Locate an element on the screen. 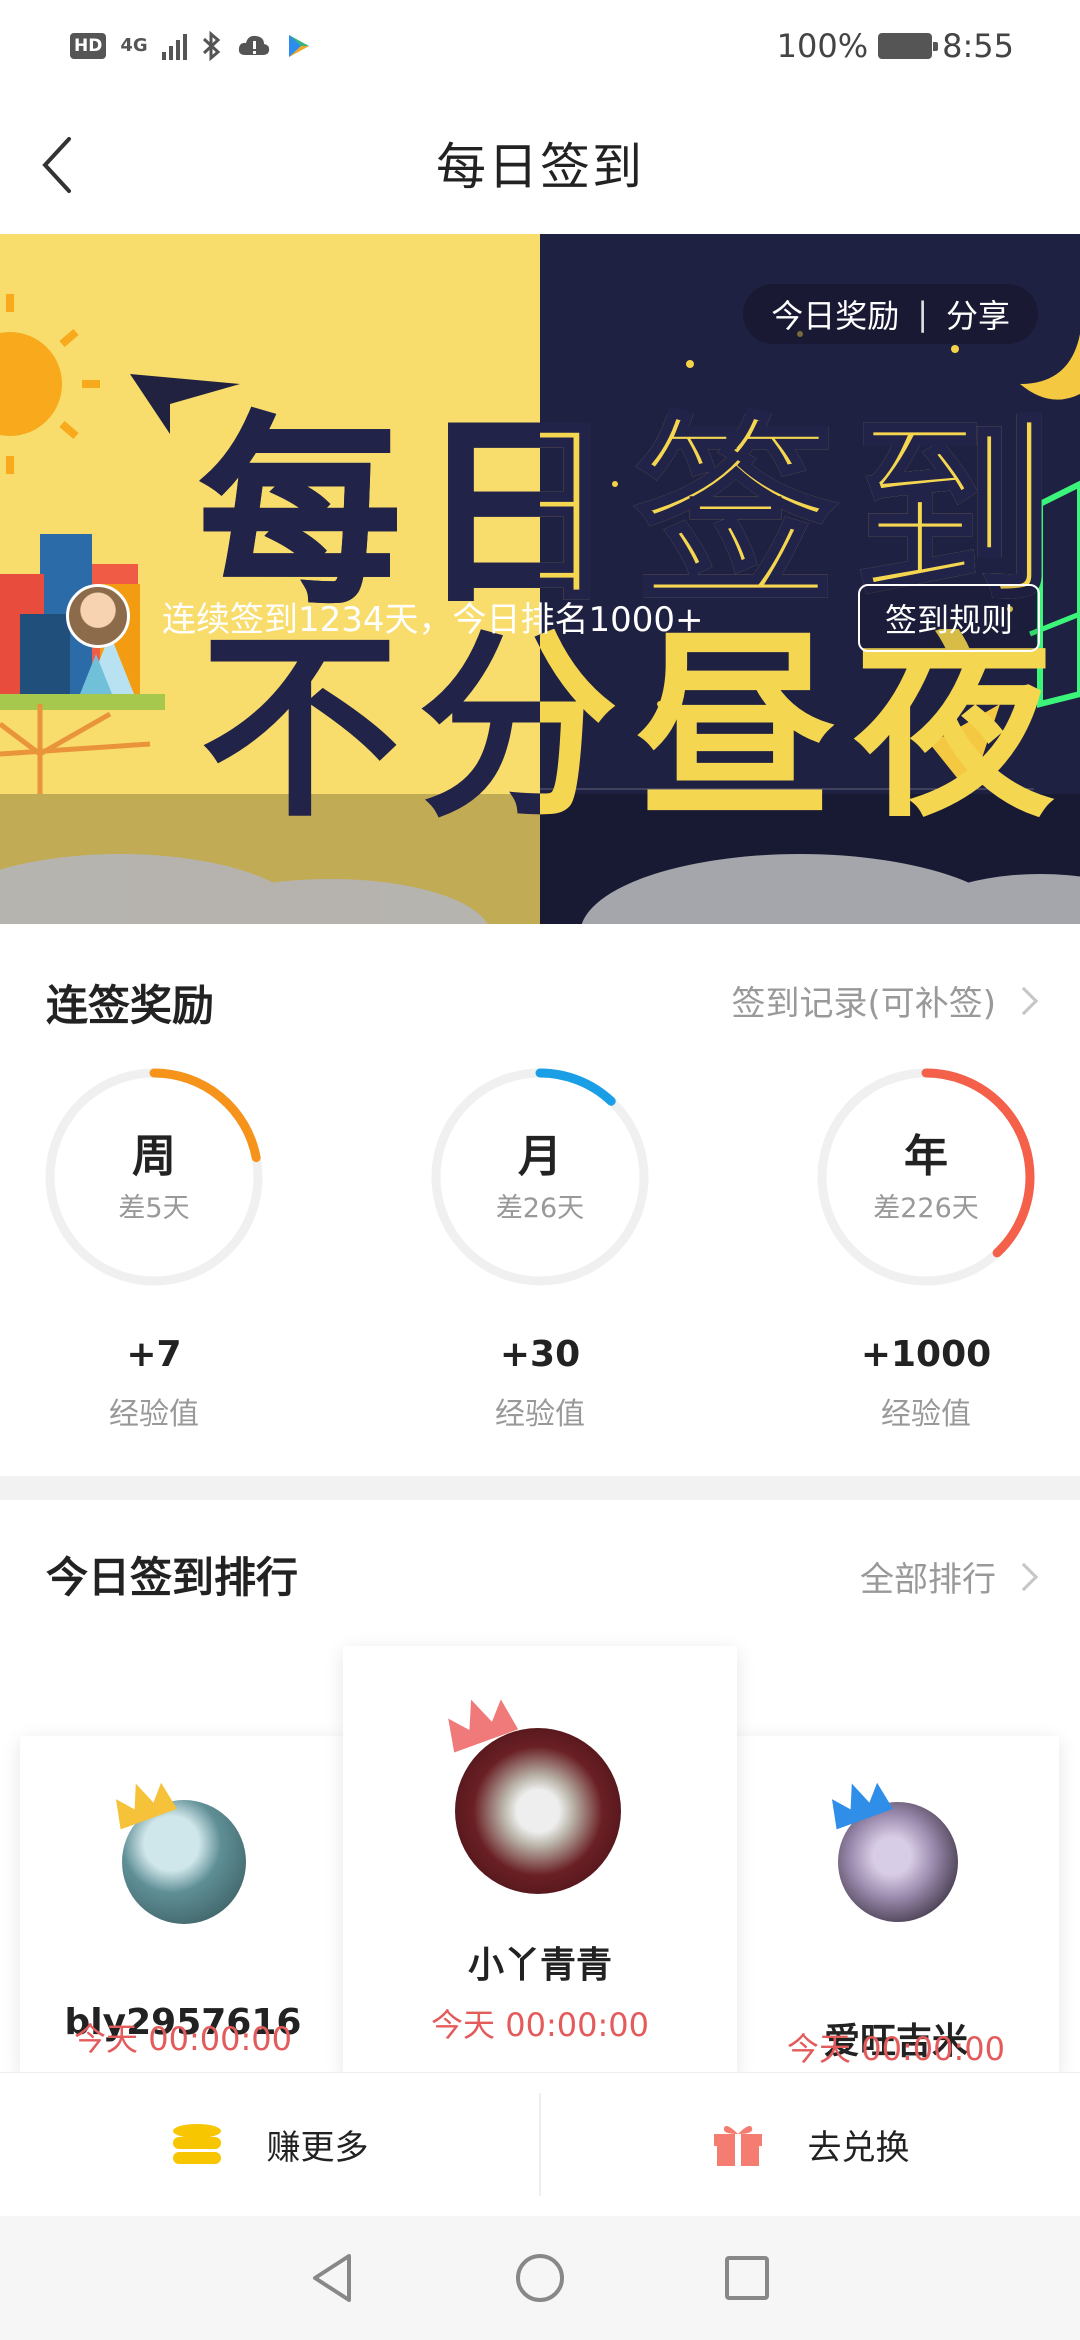 The image size is (1080, 2340). all-ranking-link: 全部排行 is located at coordinates (949, 1576).